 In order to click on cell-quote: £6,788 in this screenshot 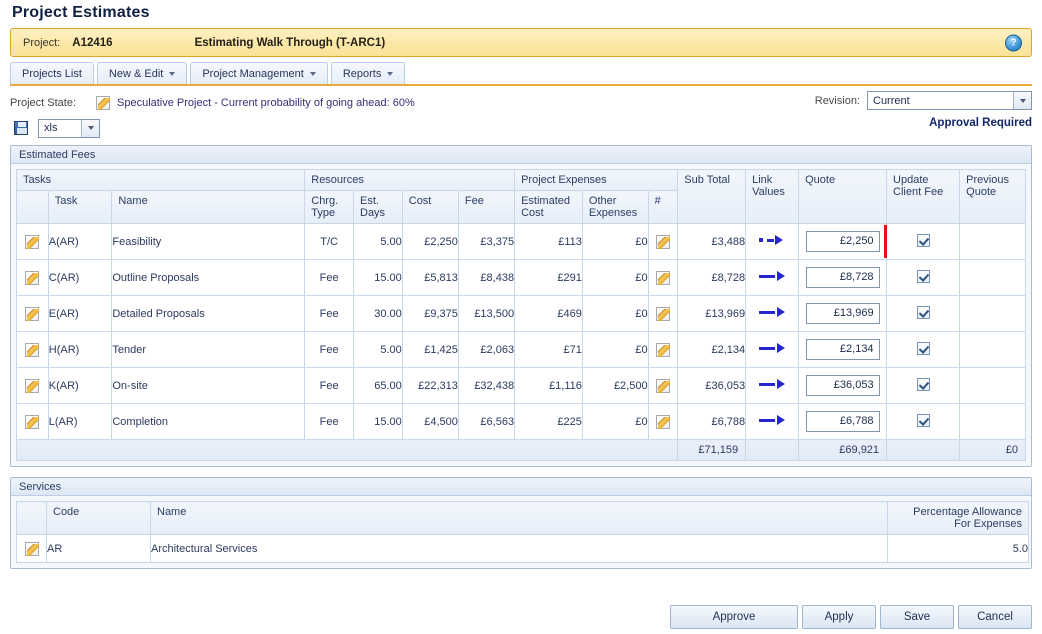, I will do `click(843, 421)`.